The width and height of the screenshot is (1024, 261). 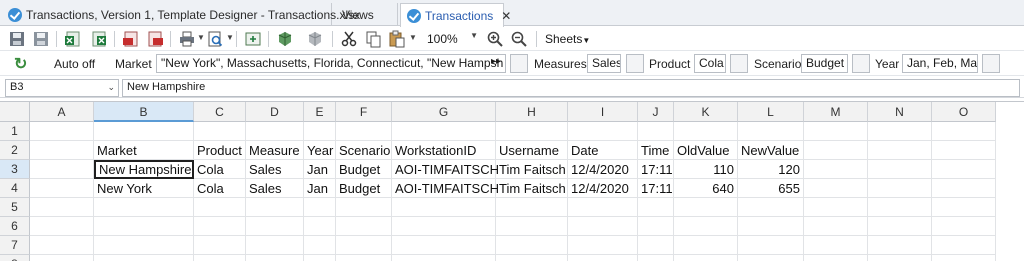 I want to click on cell-j3: 17:11, so click(x=656, y=169).